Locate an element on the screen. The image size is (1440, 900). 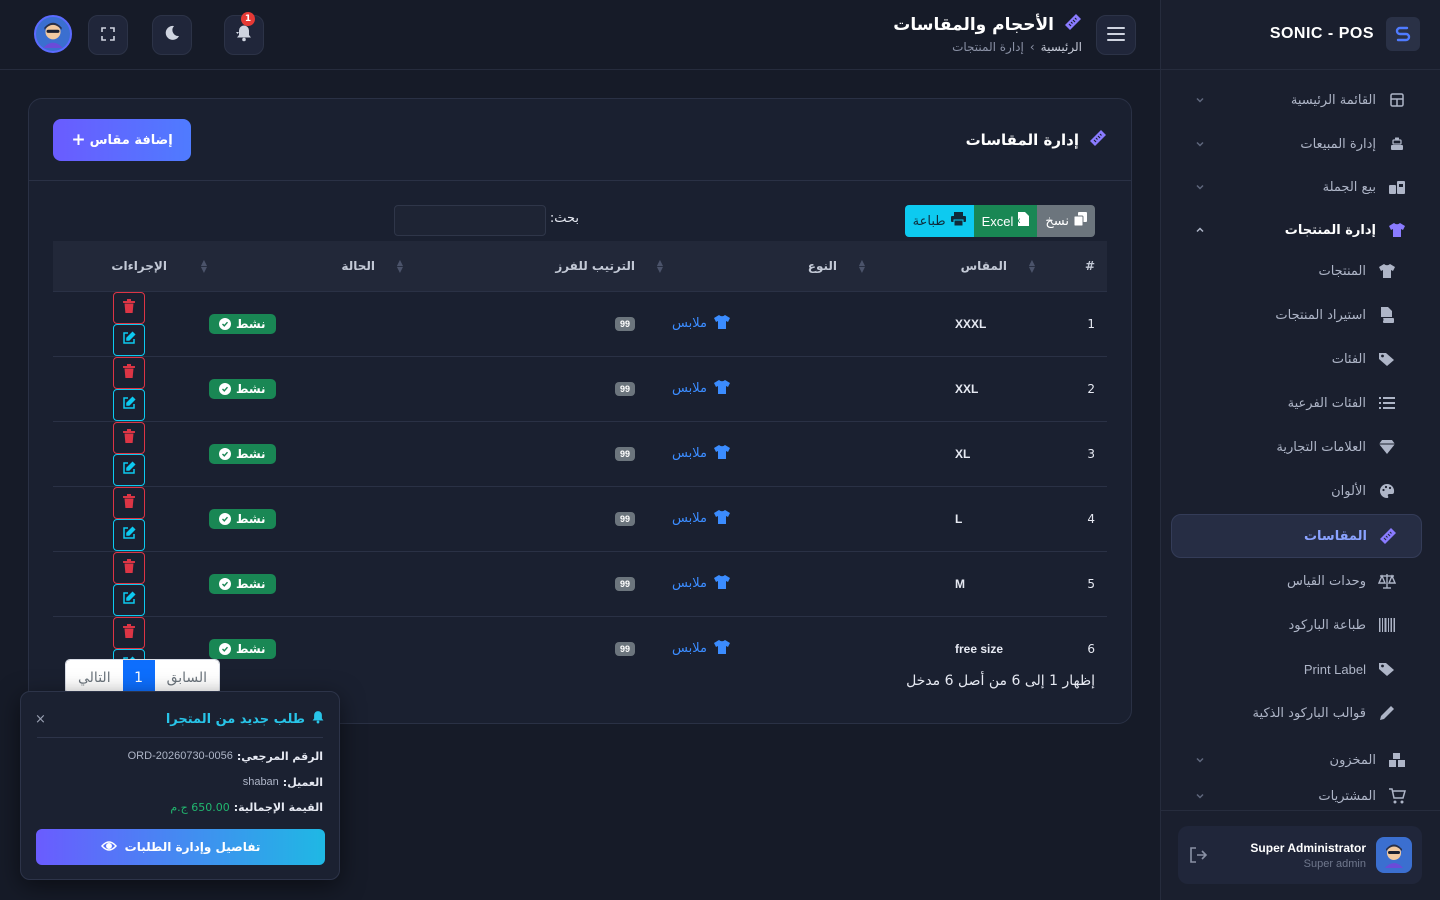
user-name: Super Administrator is located at coordinates (1308, 847).